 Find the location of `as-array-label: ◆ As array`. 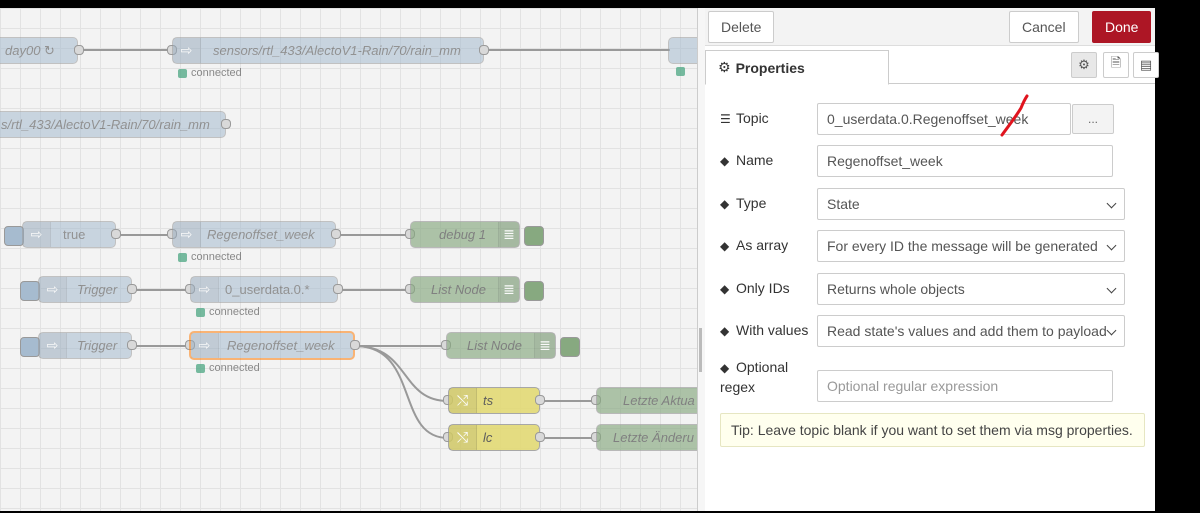

as-array-label: ◆ As array is located at coordinates (754, 245).